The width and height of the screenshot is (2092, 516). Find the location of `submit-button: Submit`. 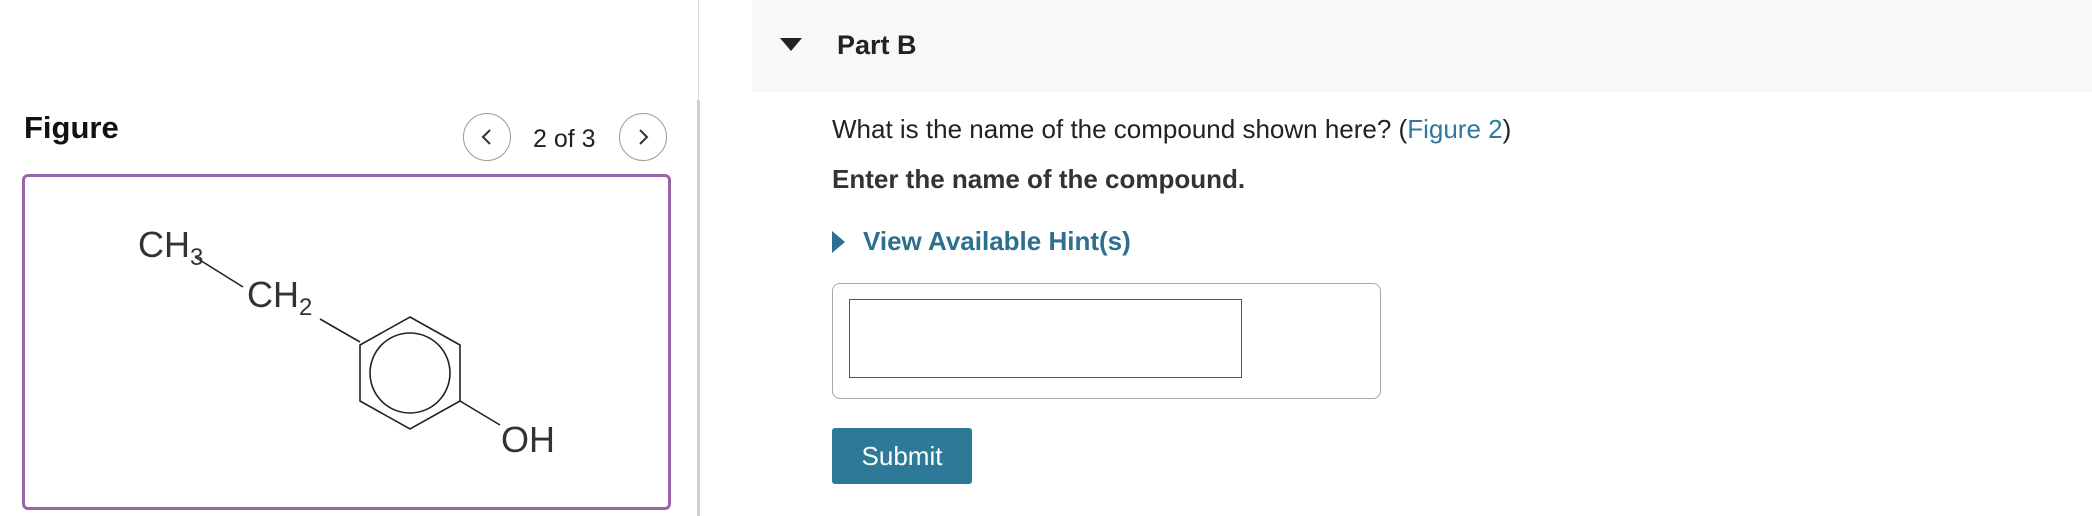

submit-button: Submit is located at coordinates (902, 456).